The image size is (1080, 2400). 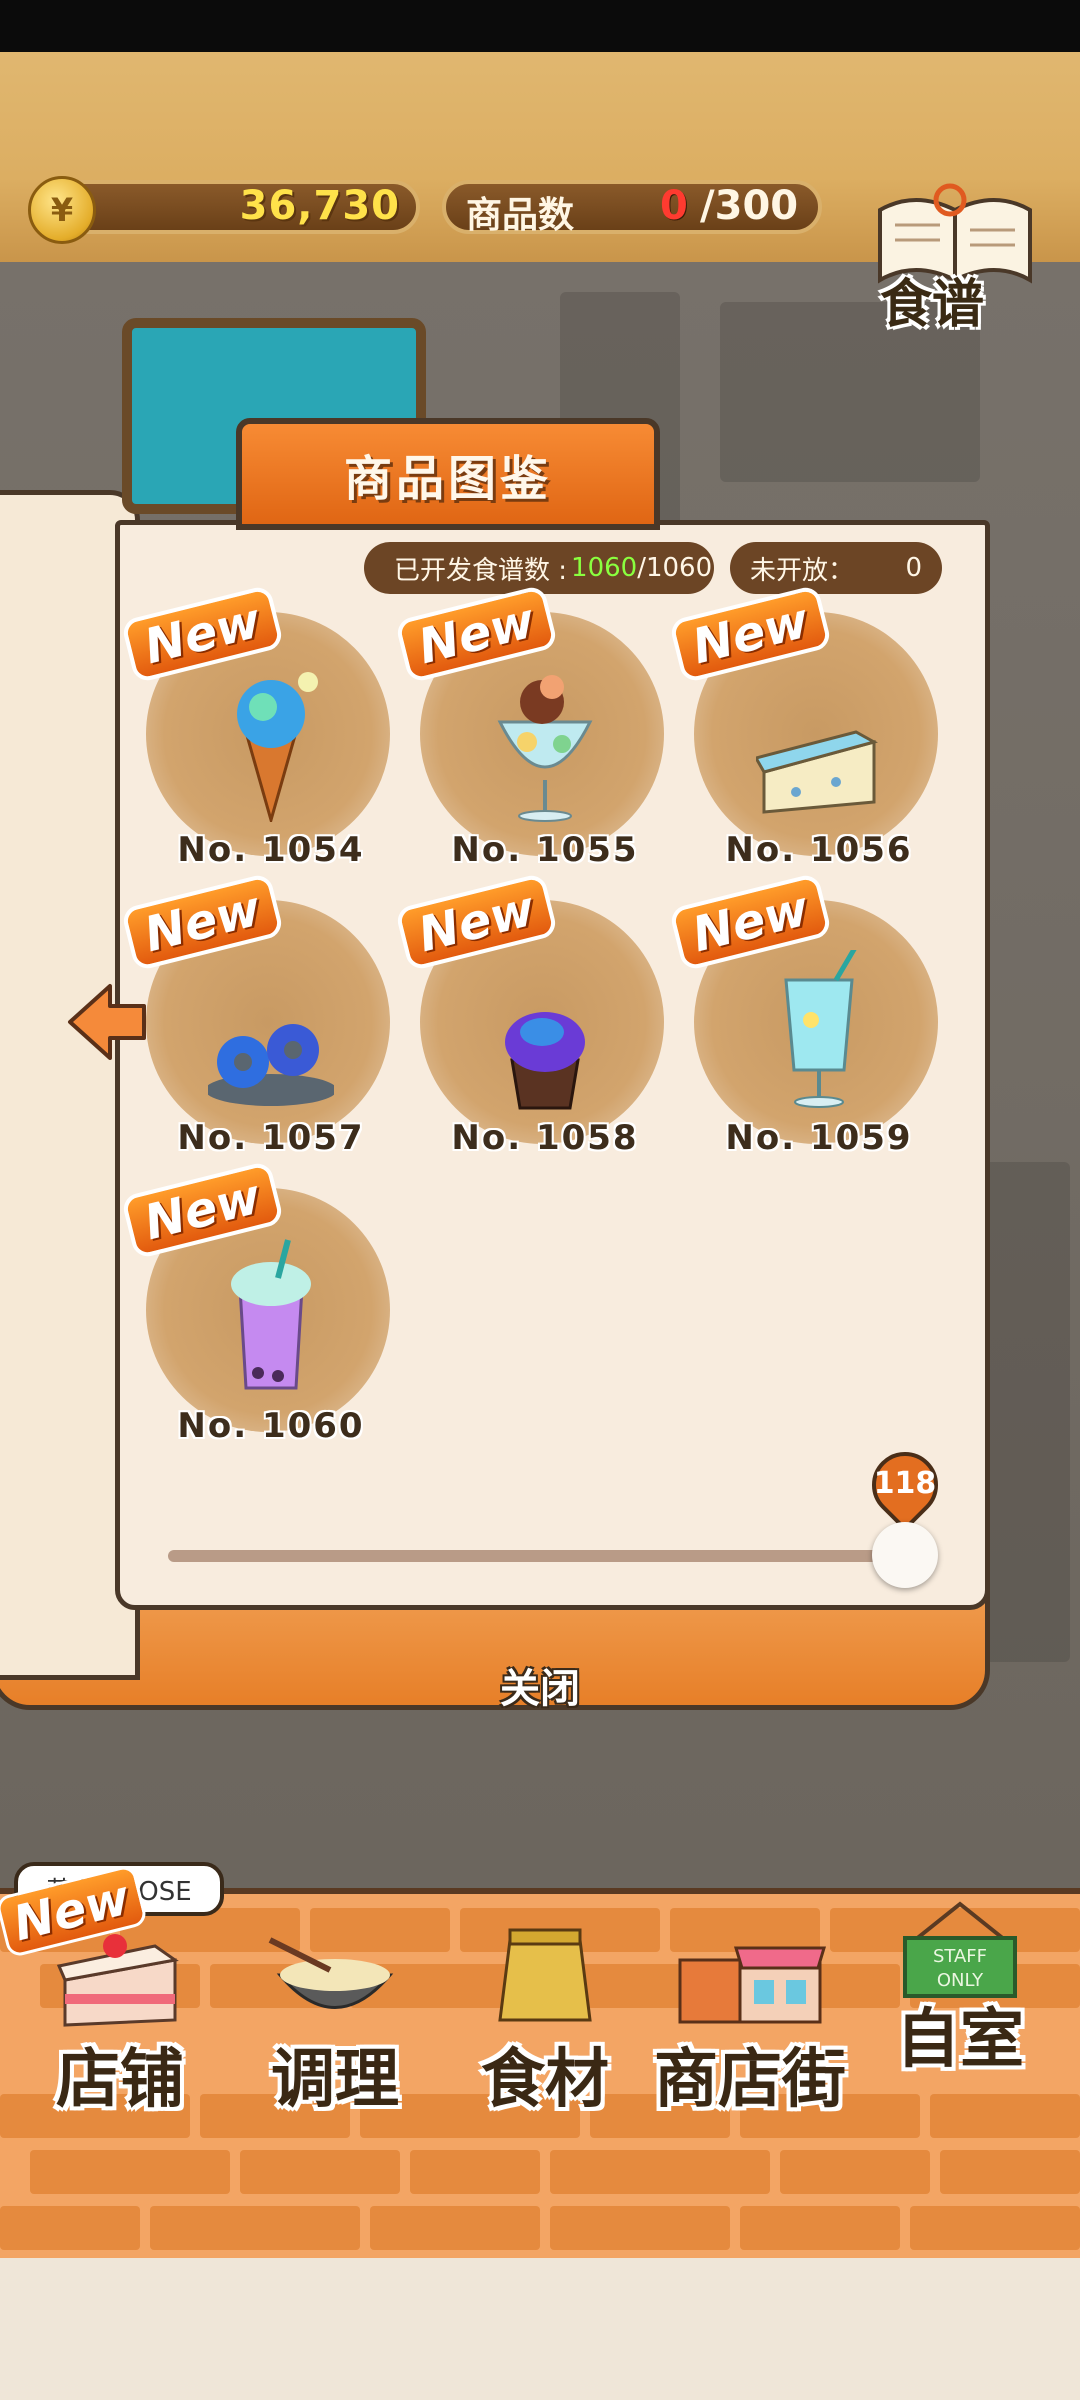 What do you see at coordinates (540, 2329) in the screenshot?
I see `screen-bottom-area` at bounding box center [540, 2329].